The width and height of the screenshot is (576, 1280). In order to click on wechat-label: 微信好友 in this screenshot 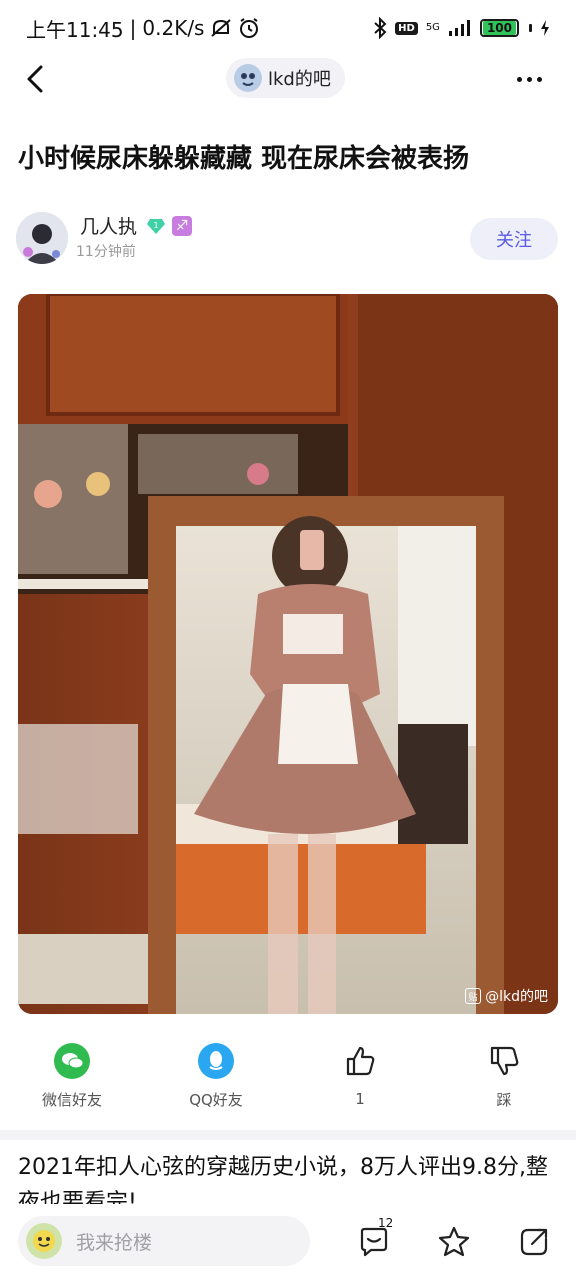, I will do `click(71, 1100)`.